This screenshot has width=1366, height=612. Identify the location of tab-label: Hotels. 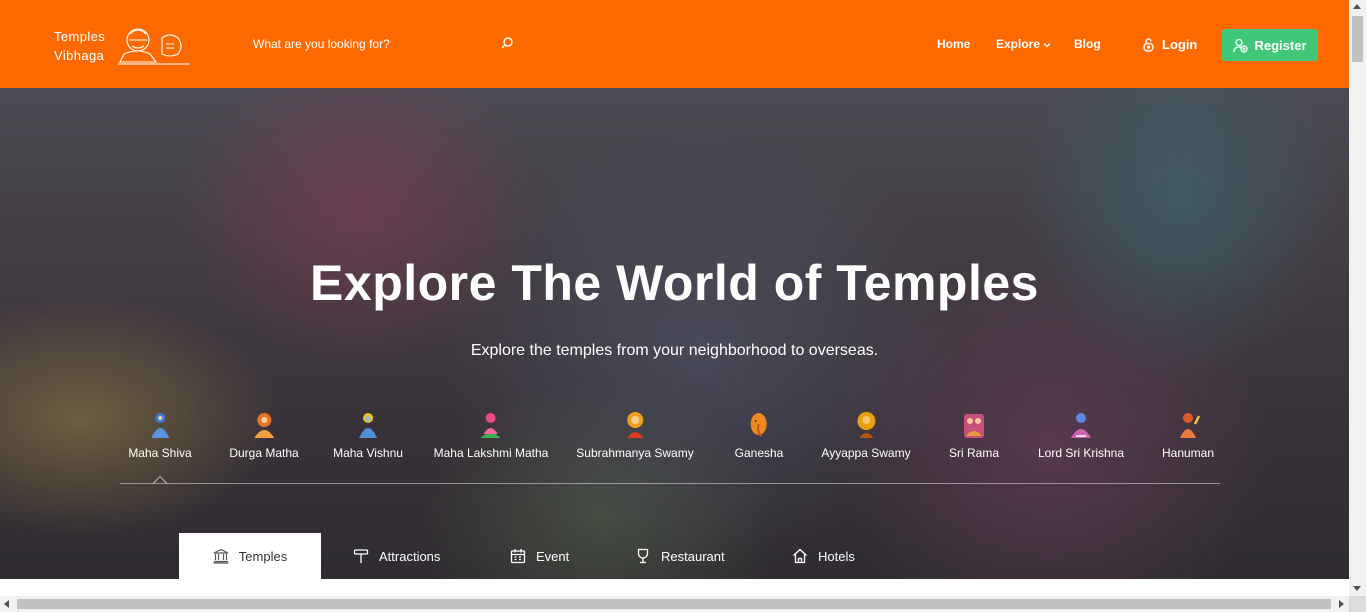
(836, 556).